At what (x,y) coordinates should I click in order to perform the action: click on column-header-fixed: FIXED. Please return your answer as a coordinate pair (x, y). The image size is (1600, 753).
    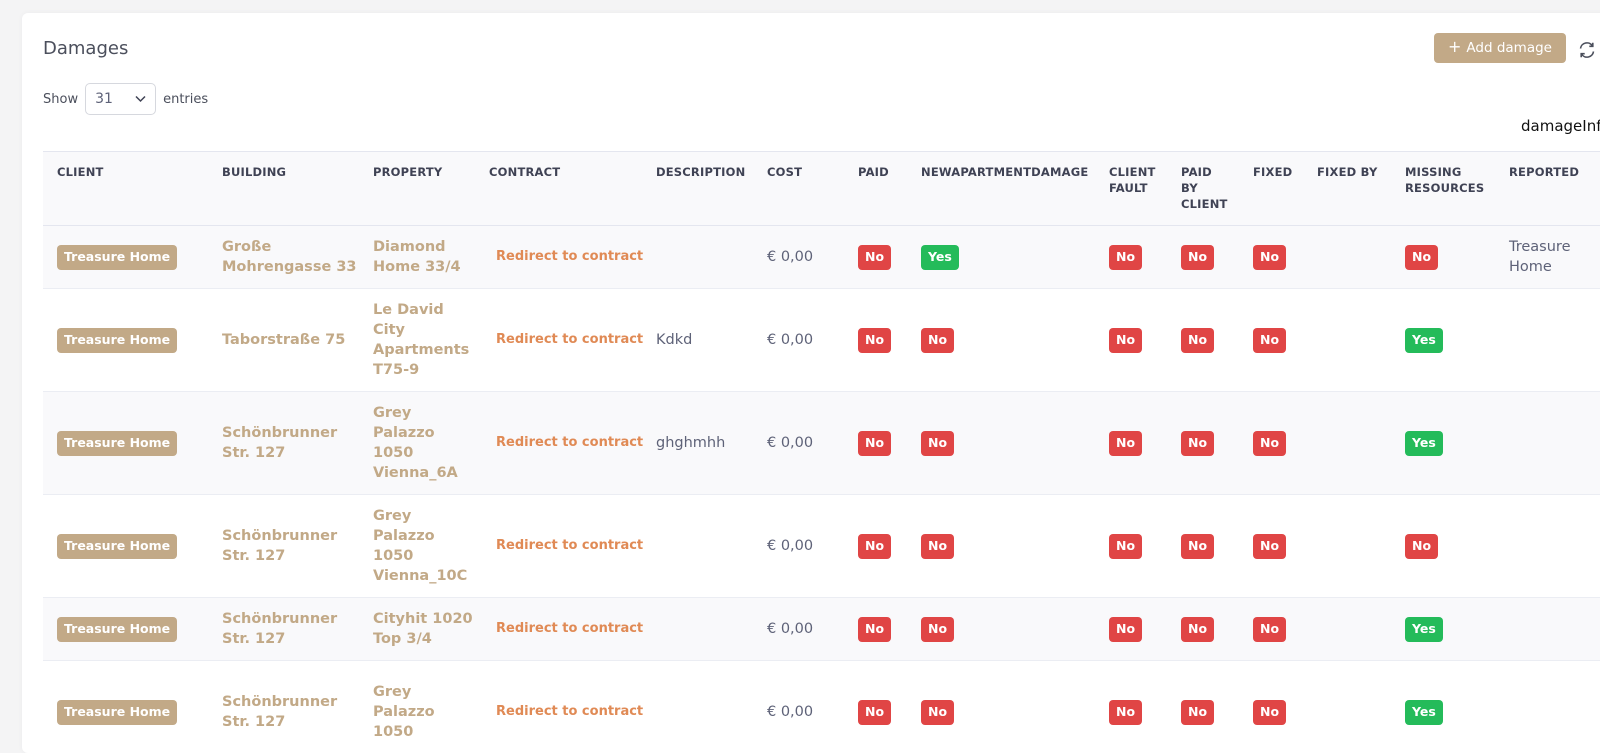
    Looking at the image, I should click on (1272, 172).